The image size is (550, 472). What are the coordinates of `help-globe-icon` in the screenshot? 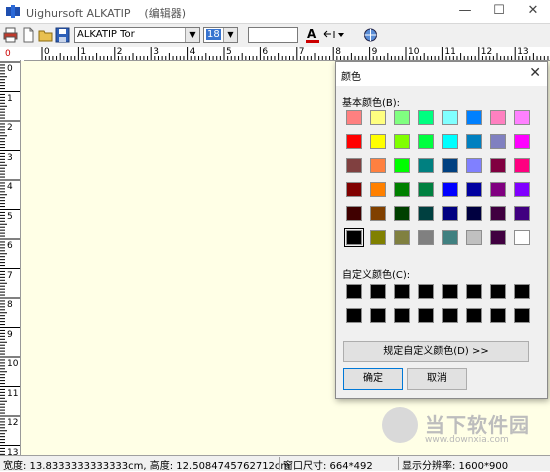 It's located at (370, 35).